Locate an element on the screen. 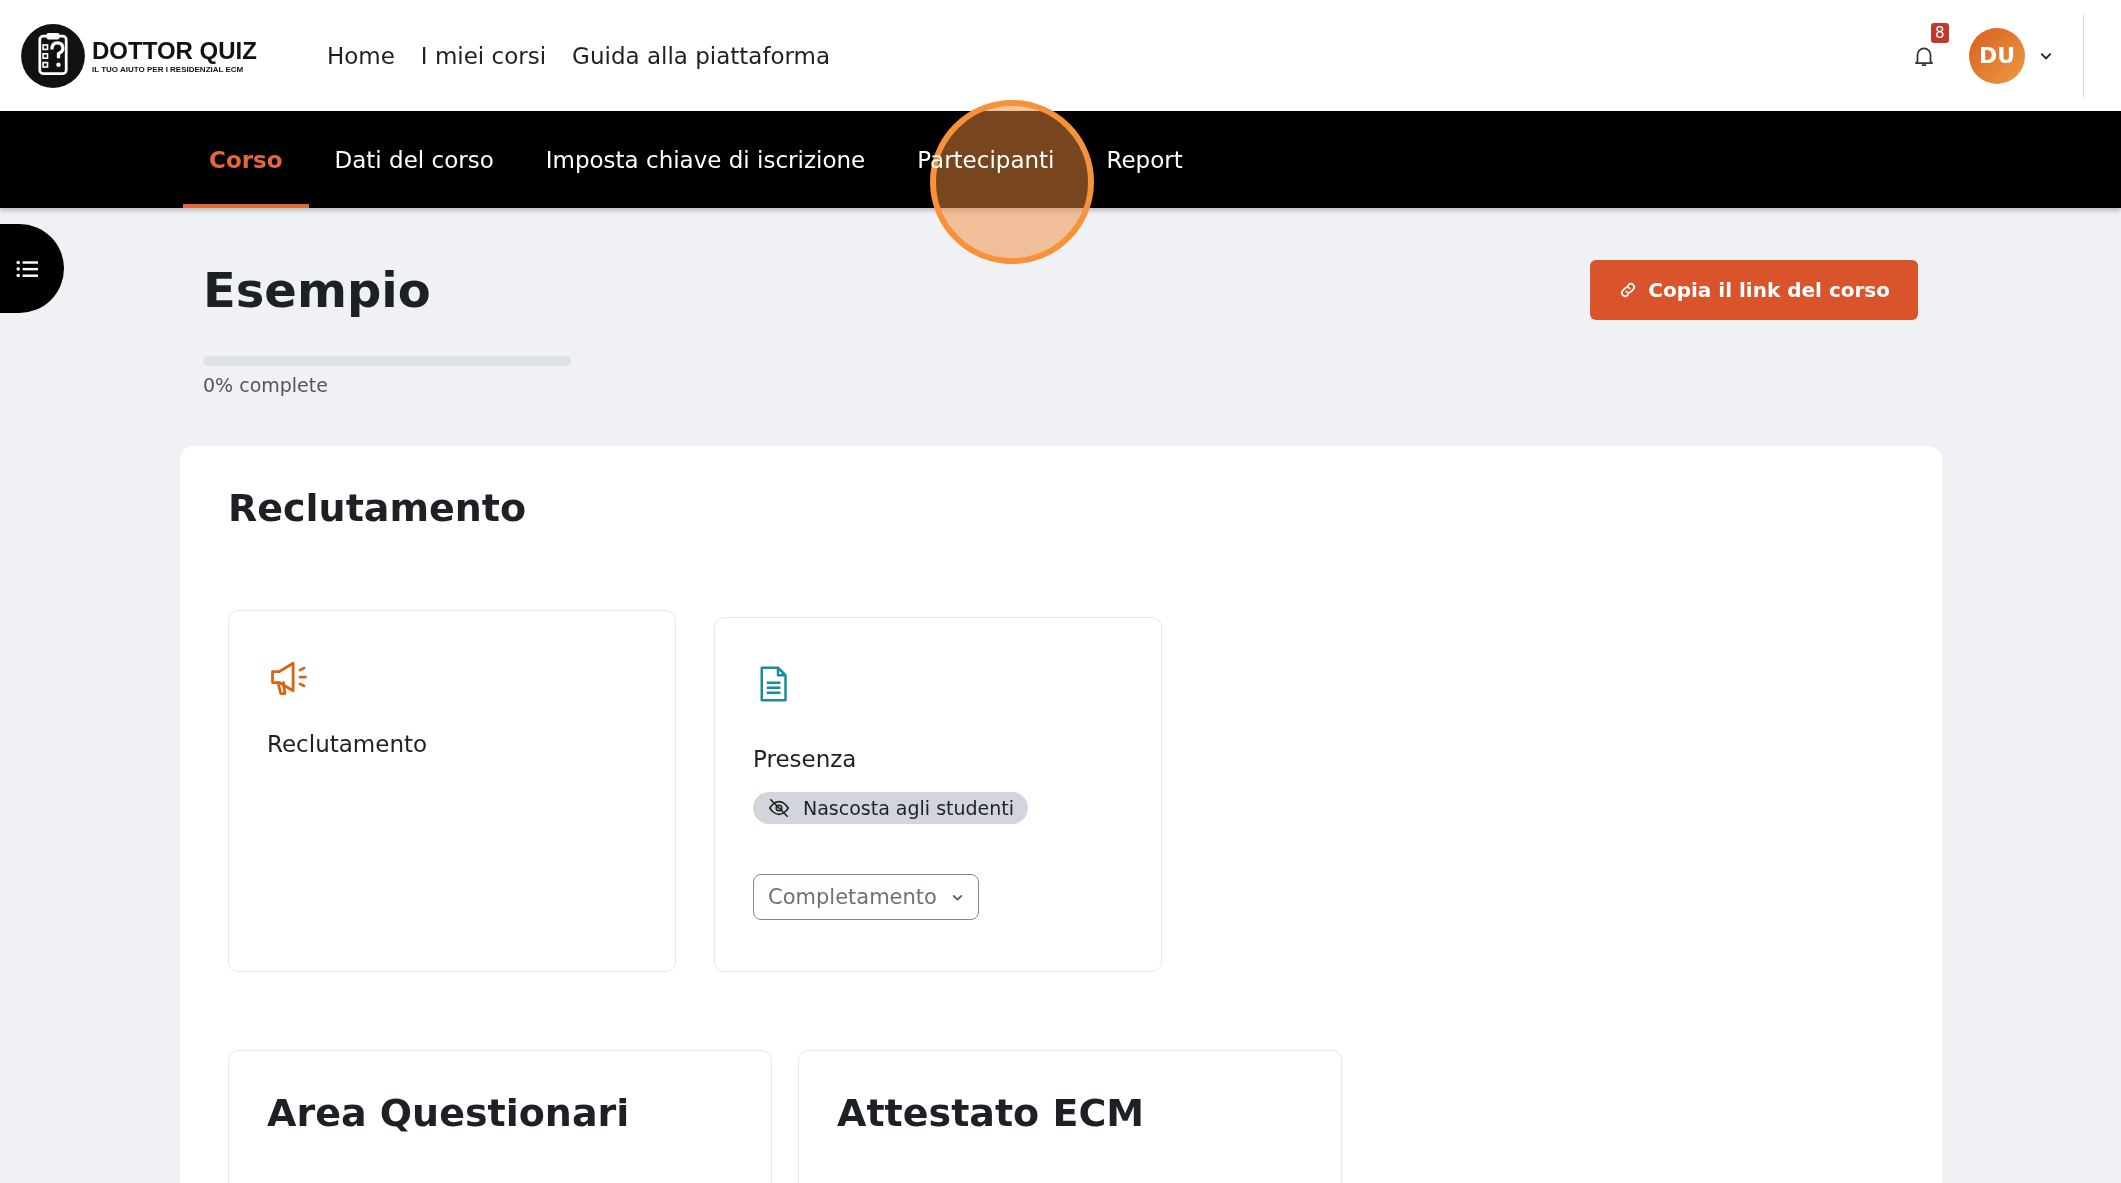  course-tab: Dati del corso is located at coordinates (414, 161).